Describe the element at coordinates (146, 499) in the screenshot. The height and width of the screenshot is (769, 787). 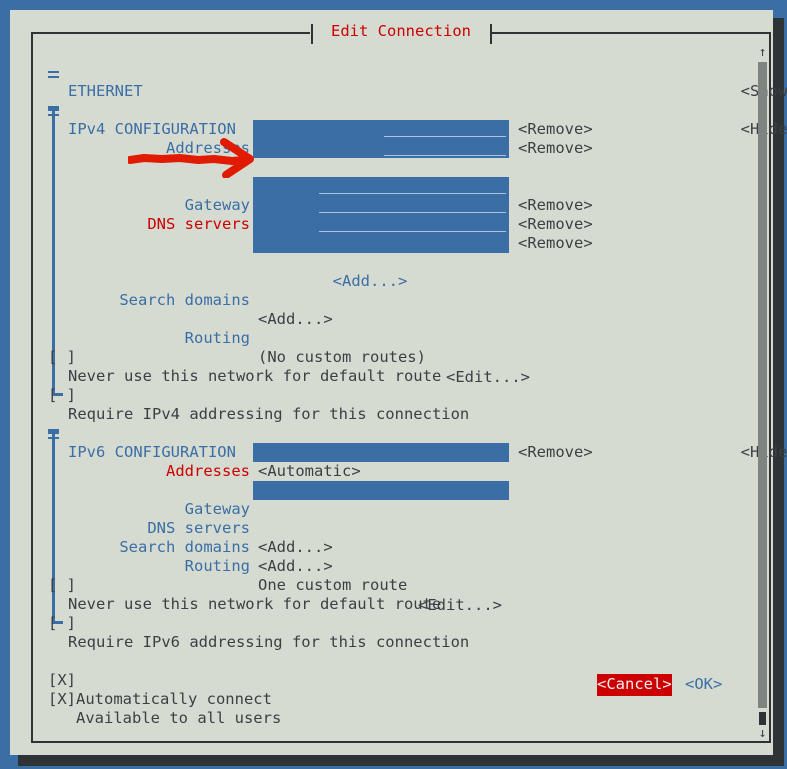
I see `ipv6-gateway-row: Gateway` at that location.